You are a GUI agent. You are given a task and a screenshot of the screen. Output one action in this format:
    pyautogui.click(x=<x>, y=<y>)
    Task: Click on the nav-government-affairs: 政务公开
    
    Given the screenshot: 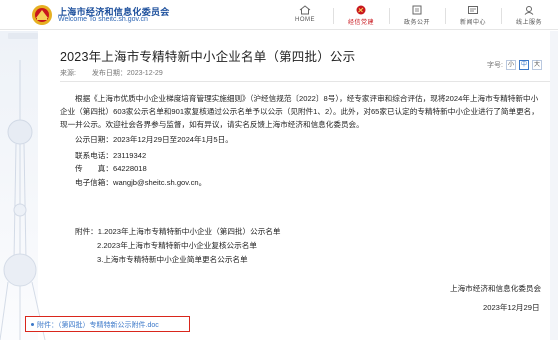 What is the action you would take?
    pyautogui.click(x=417, y=15)
    